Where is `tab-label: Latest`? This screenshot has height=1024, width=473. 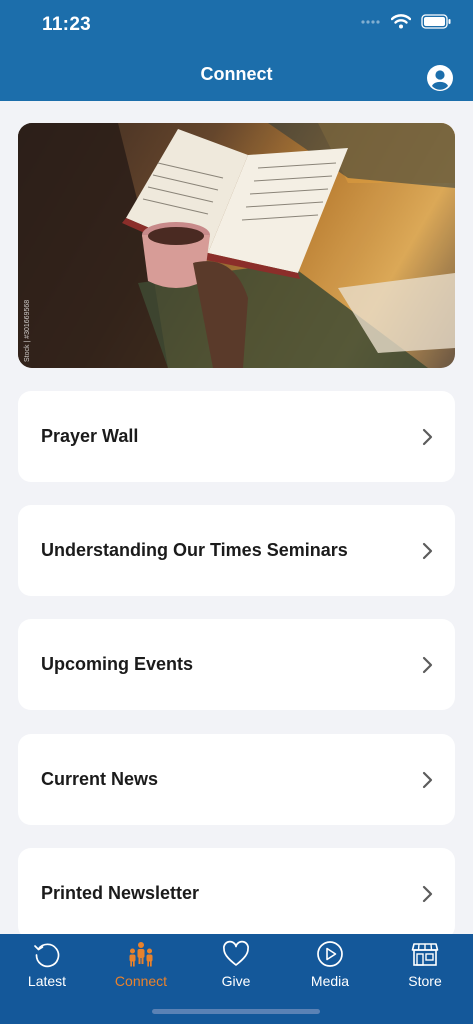 tab-label: Latest is located at coordinates (47, 981).